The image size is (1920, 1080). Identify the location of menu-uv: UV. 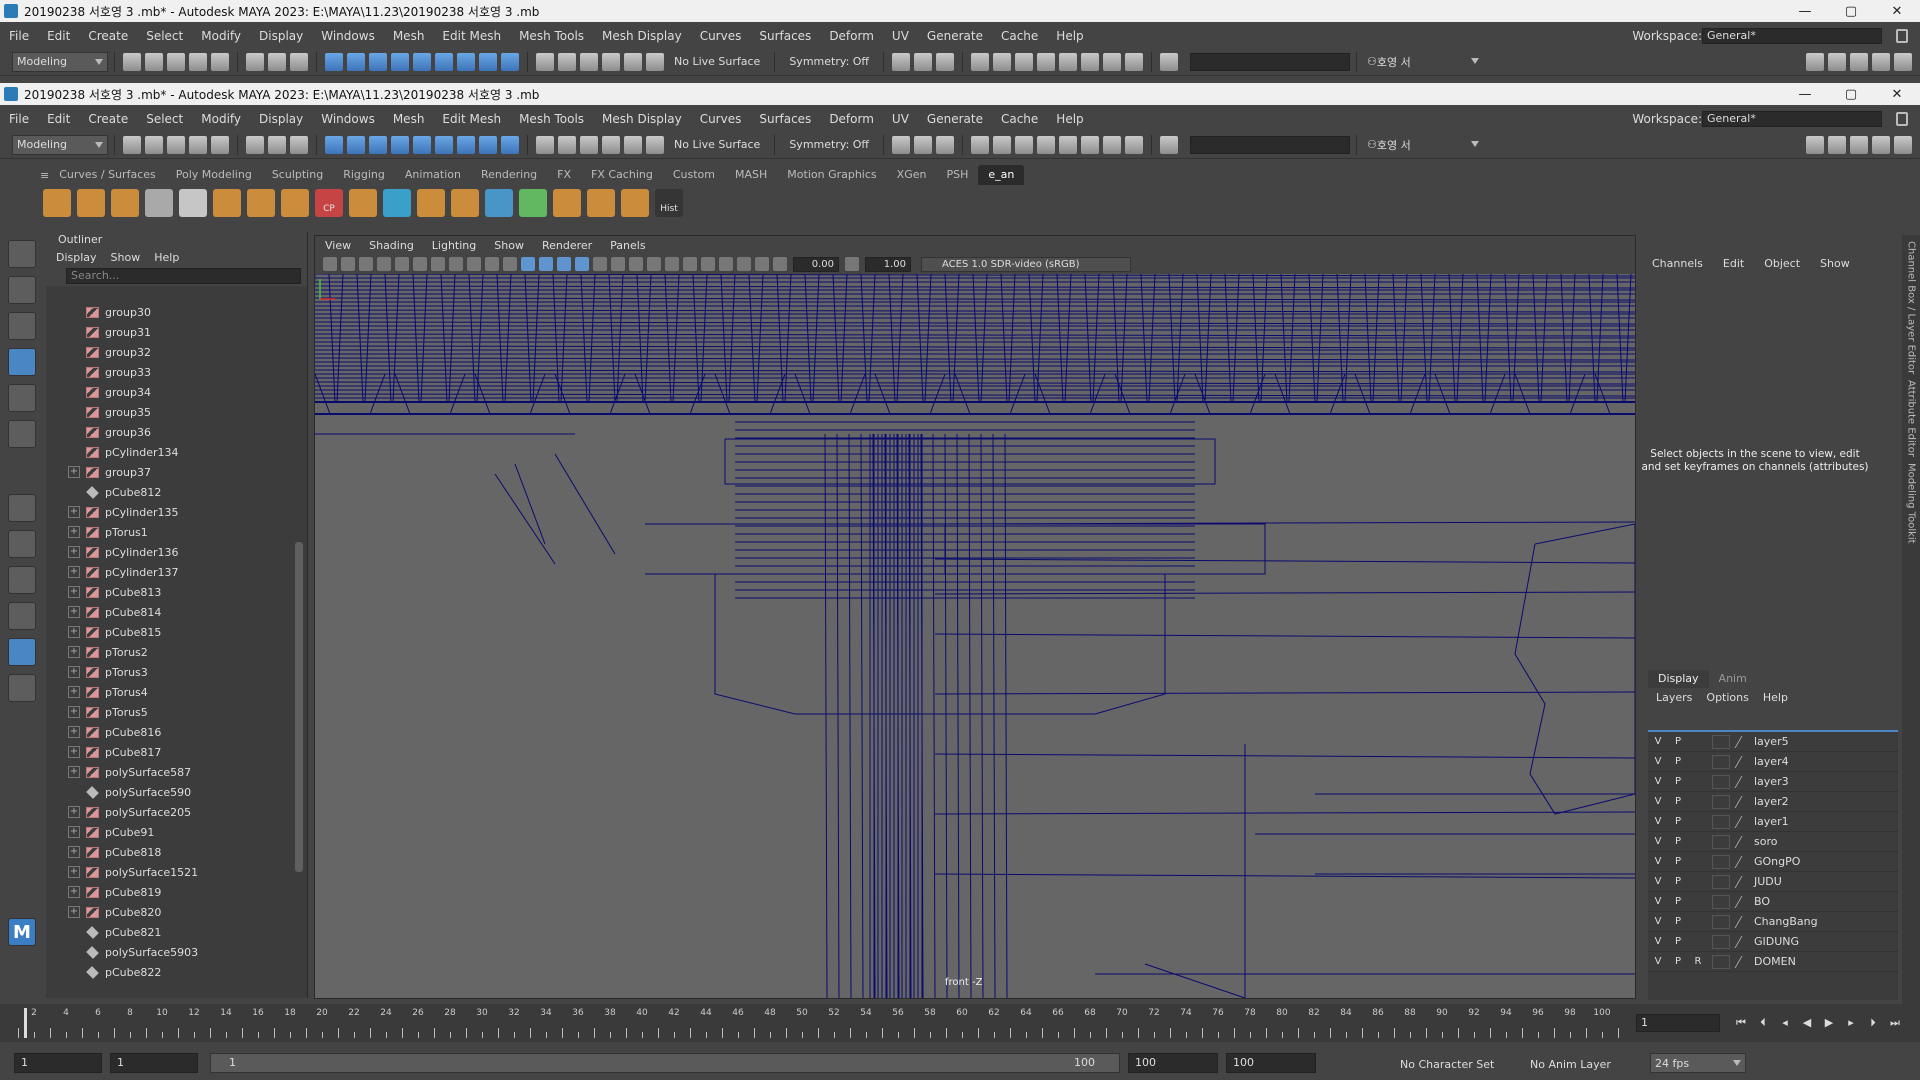
(900, 119).